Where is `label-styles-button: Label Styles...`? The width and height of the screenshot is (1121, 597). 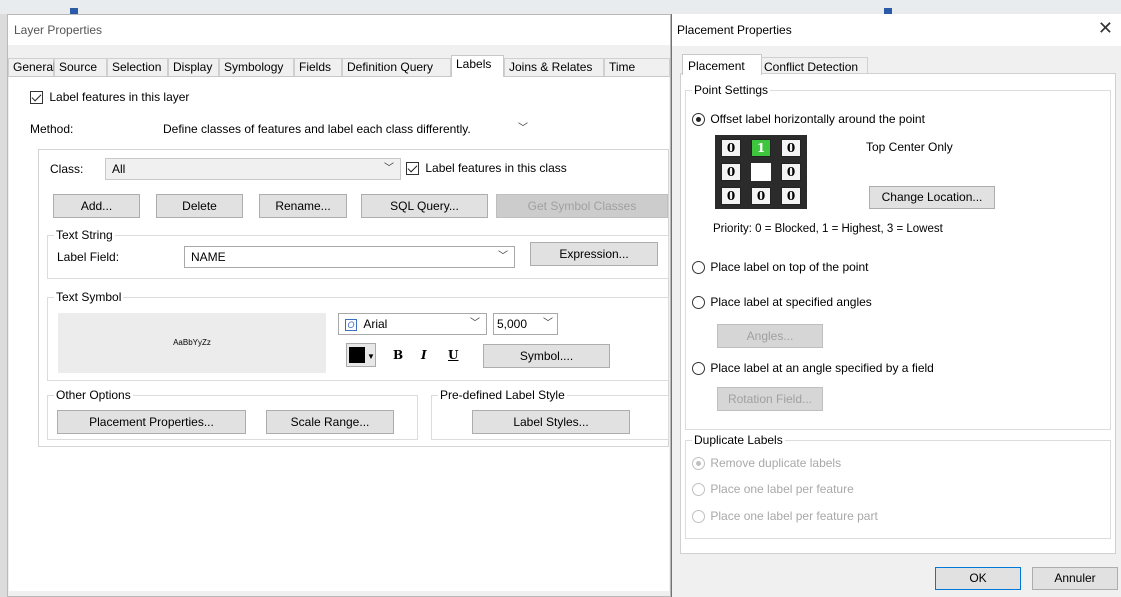
label-styles-button: Label Styles... is located at coordinates (551, 422).